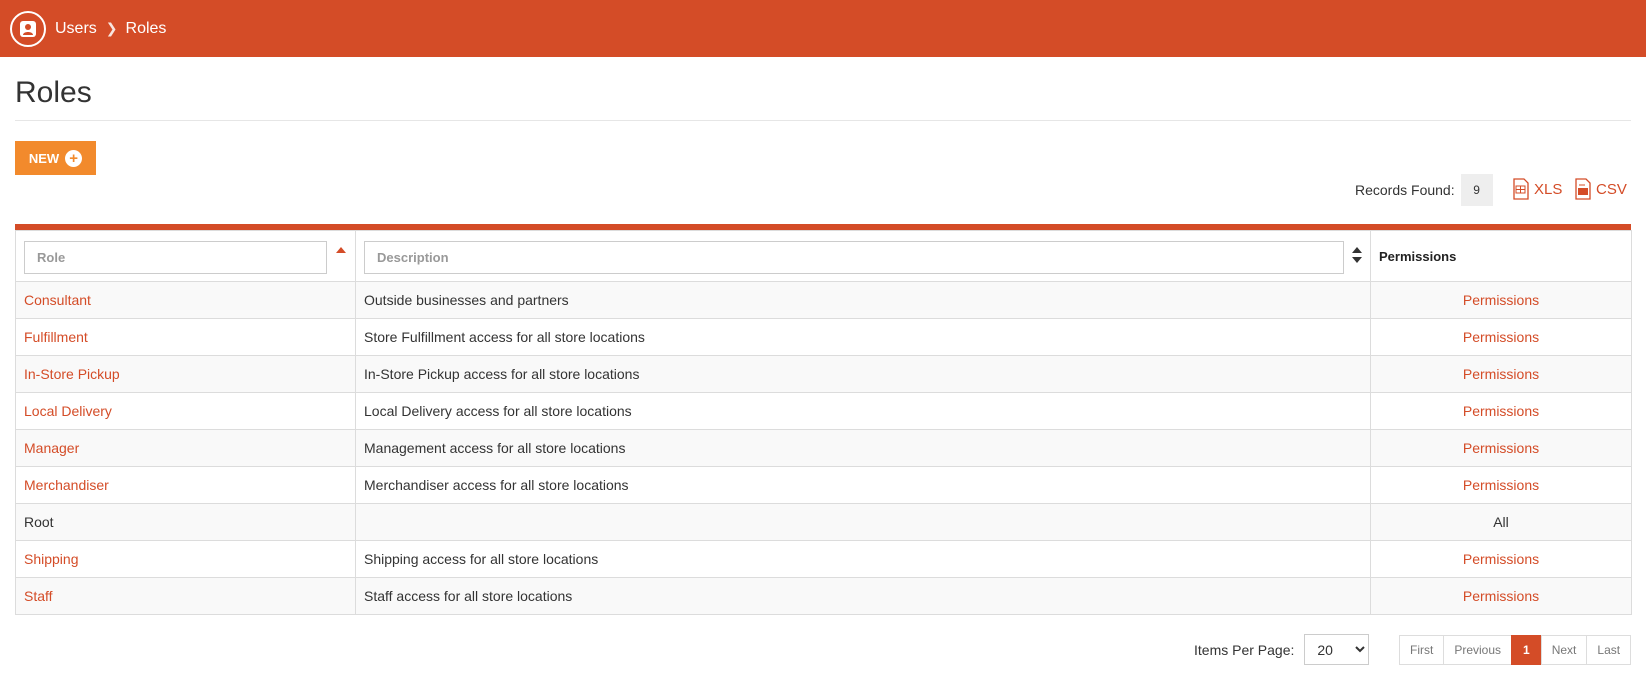 The image size is (1646, 685). What do you see at coordinates (51, 559) in the screenshot?
I see `role-name-link: Shipping` at bounding box center [51, 559].